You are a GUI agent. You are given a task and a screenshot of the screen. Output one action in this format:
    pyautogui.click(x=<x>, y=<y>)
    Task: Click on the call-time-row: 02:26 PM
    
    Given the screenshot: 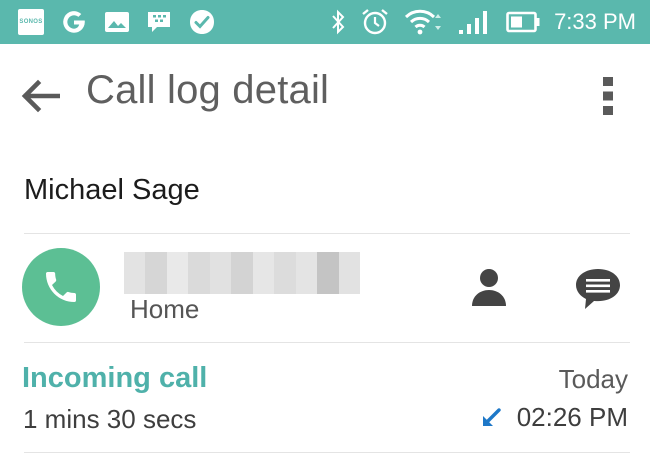 What is the action you would take?
    pyautogui.click(x=554, y=417)
    